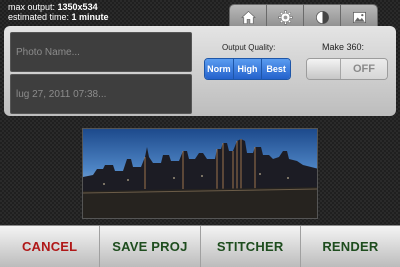 This screenshot has width=400, height=267. I want to click on estimated-time-label: estimated time:, so click(40, 17).